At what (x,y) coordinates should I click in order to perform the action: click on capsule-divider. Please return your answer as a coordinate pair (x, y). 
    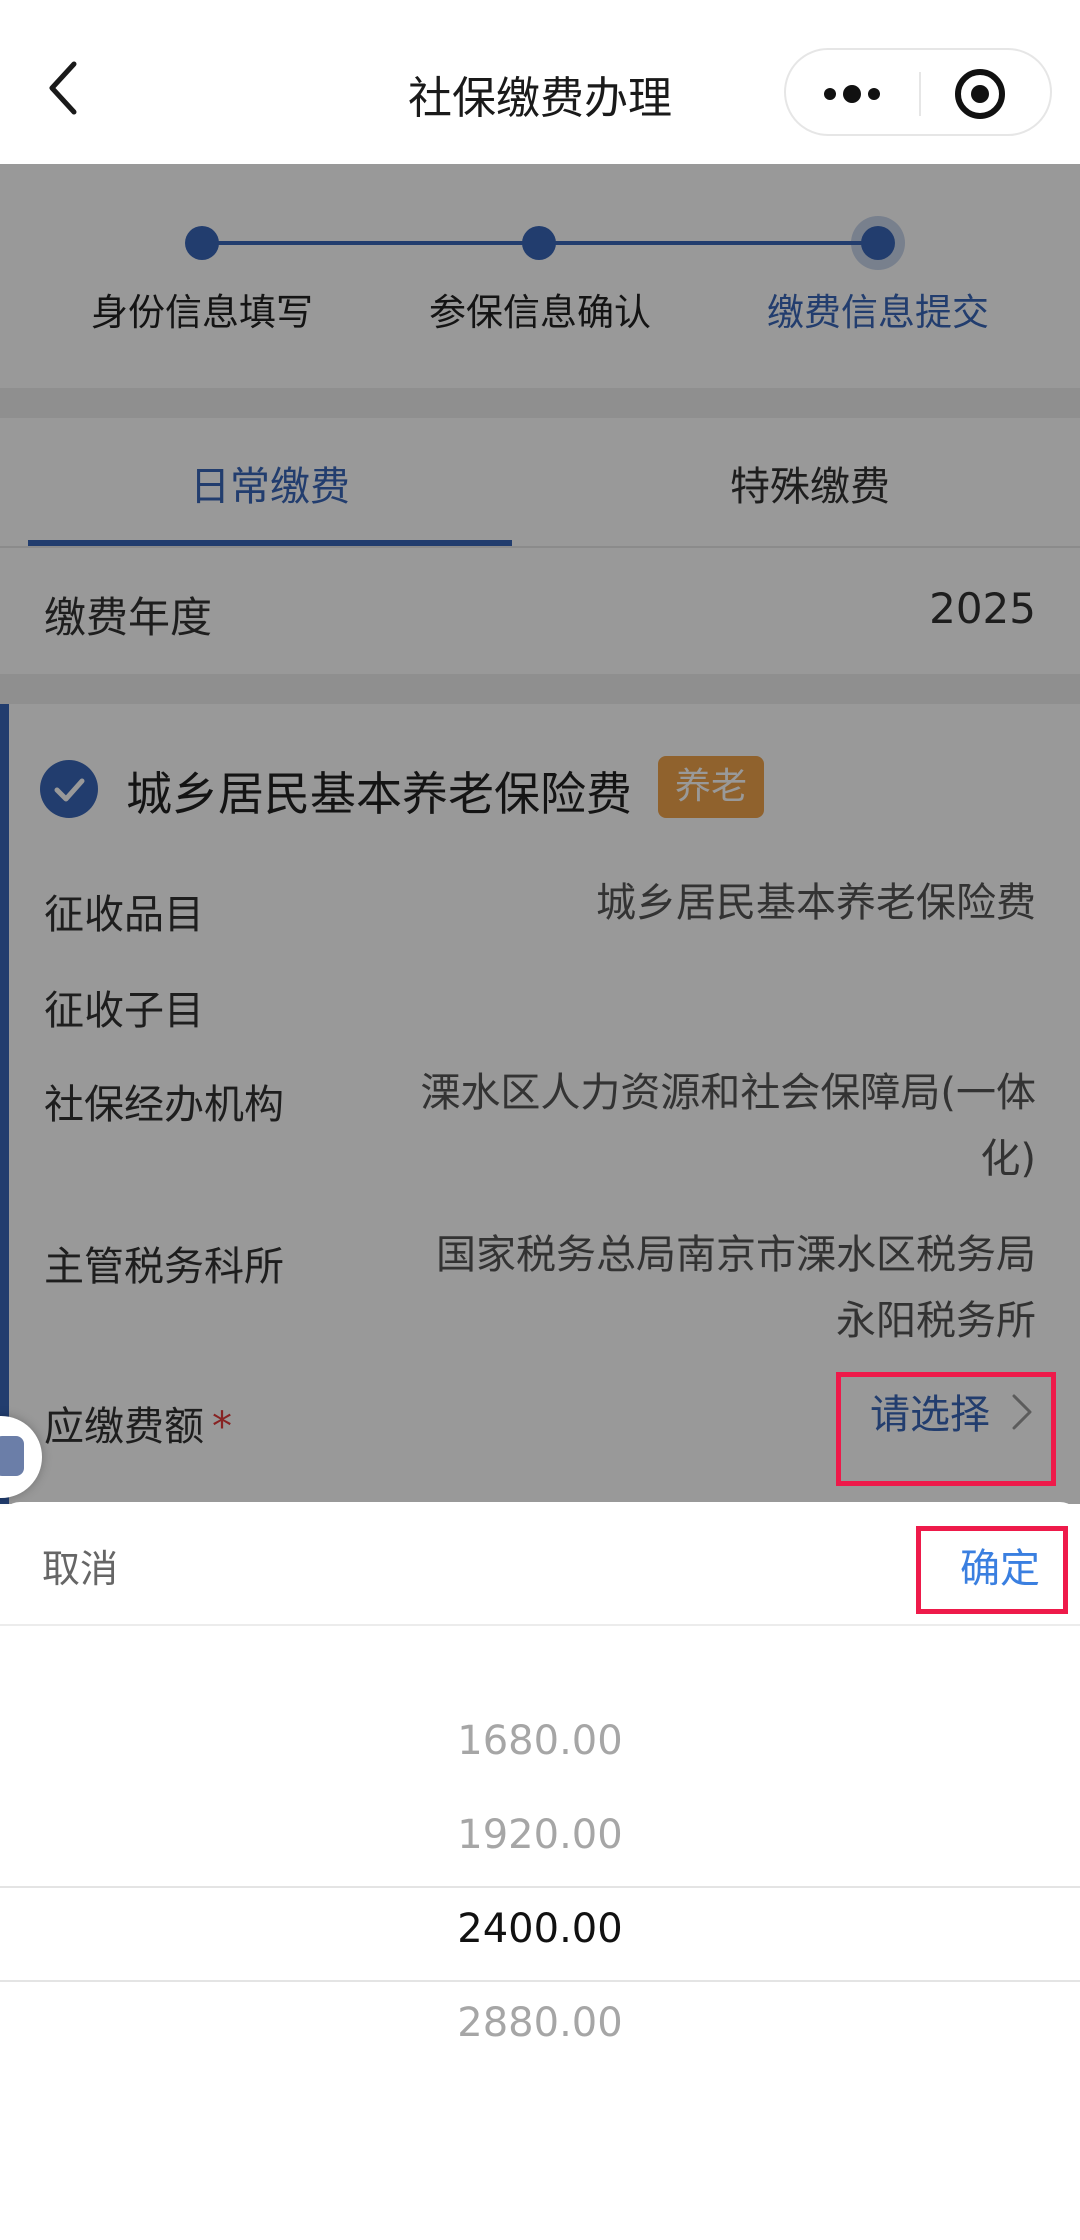
    Looking at the image, I should click on (920, 94).